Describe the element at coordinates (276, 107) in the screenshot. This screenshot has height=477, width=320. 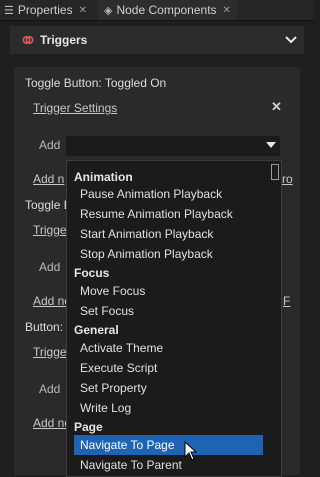
I see `remove-icon: ✕` at that location.